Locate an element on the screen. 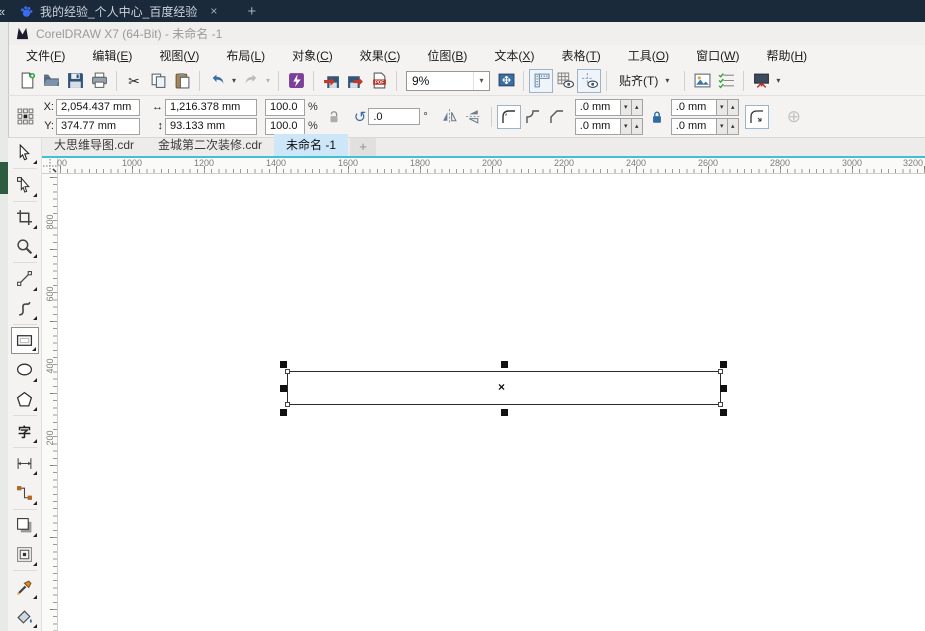 The height and width of the screenshot is (631, 925). scalloped-corner-button is located at coordinates (533, 117).